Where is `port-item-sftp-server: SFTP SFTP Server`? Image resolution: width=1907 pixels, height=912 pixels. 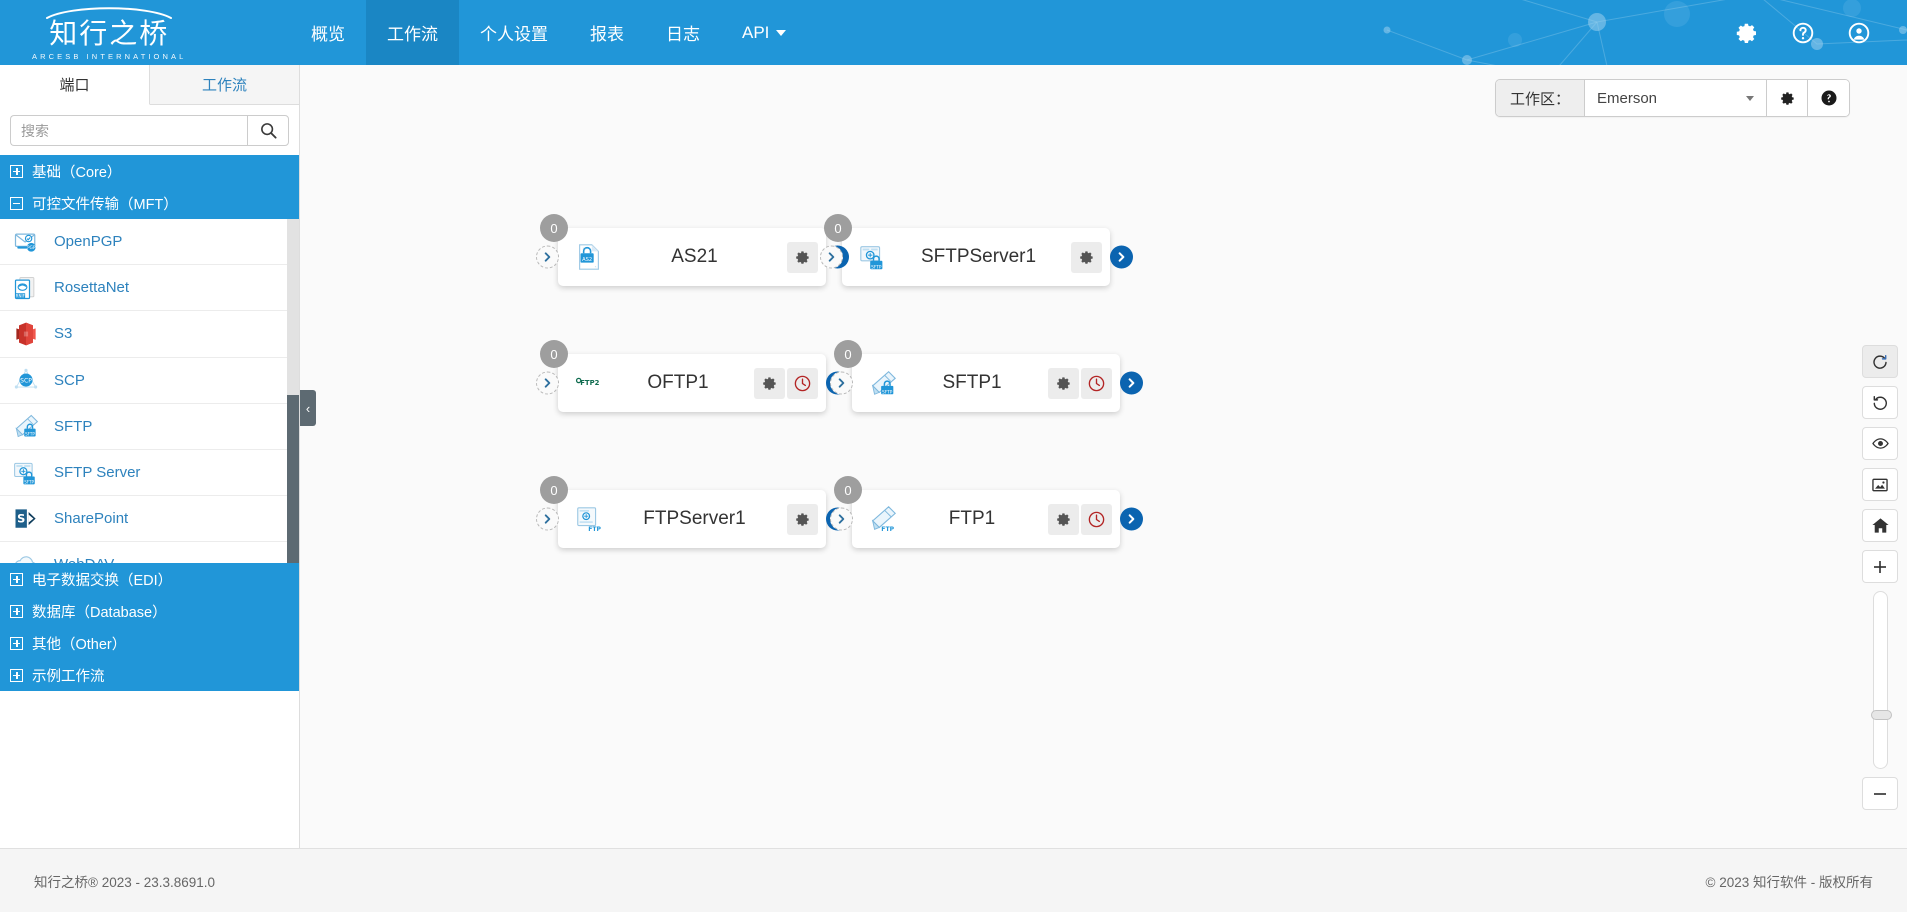 port-item-sftp-server: SFTP SFTP Server is located at coordinates (149, 473).